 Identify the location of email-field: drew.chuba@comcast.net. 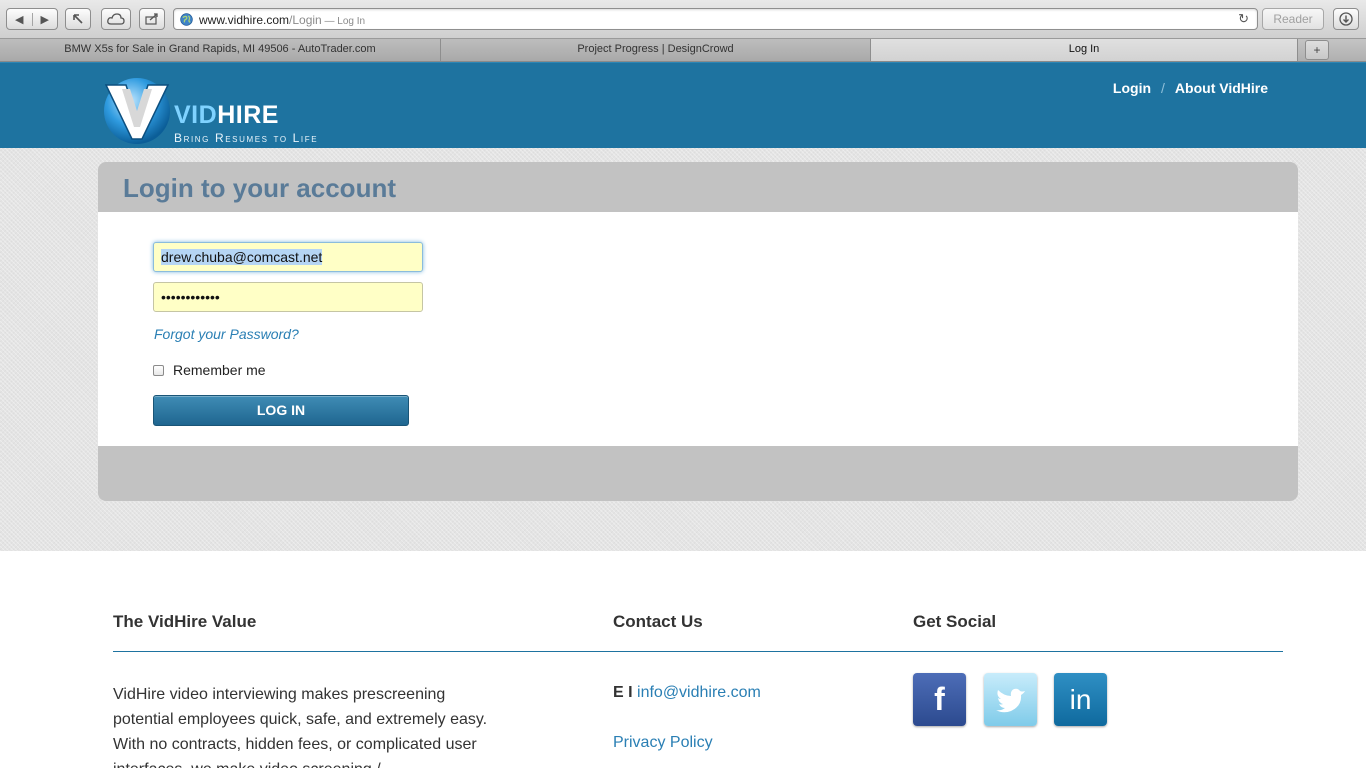
(288, 257).